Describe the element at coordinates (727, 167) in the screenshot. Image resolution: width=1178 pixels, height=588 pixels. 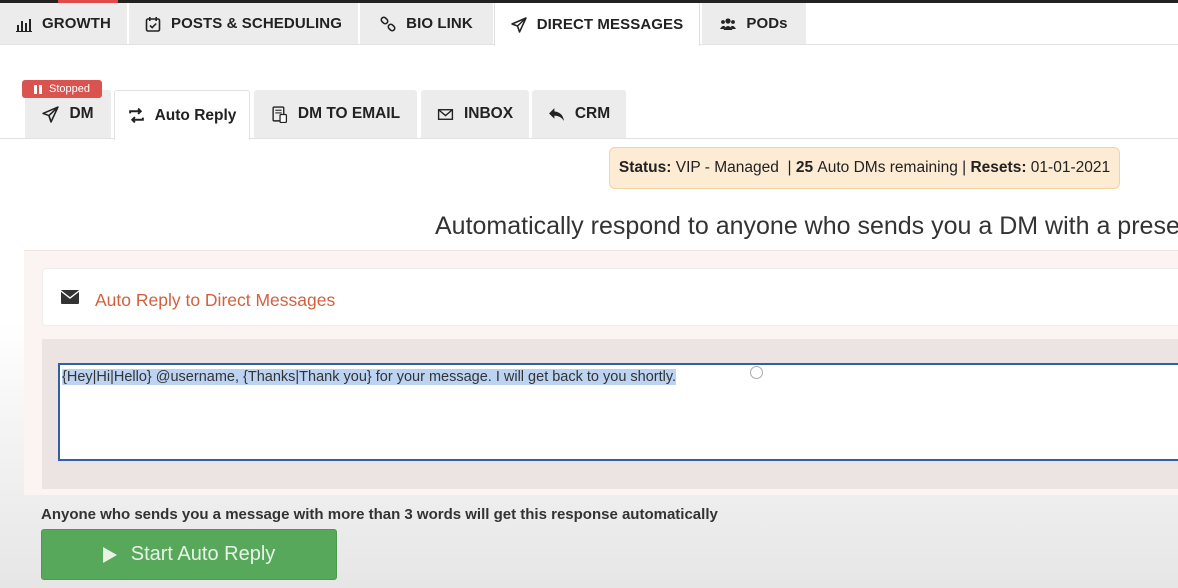
I see `status-value: VIP - Managed` at that location.